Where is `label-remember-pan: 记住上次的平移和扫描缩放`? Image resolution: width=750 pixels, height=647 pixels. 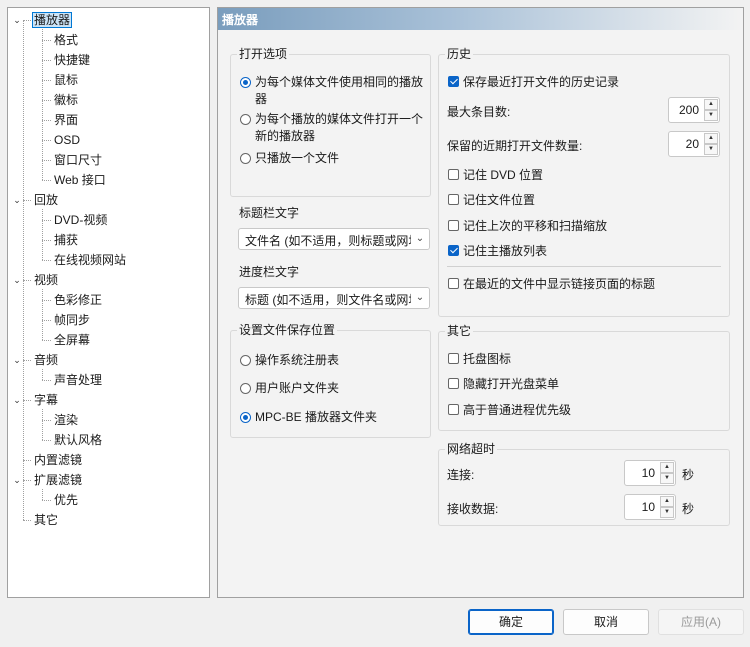 label-remember-pan: 记住上次的平移和扫描缩放 is located at coordinates (535, 225).